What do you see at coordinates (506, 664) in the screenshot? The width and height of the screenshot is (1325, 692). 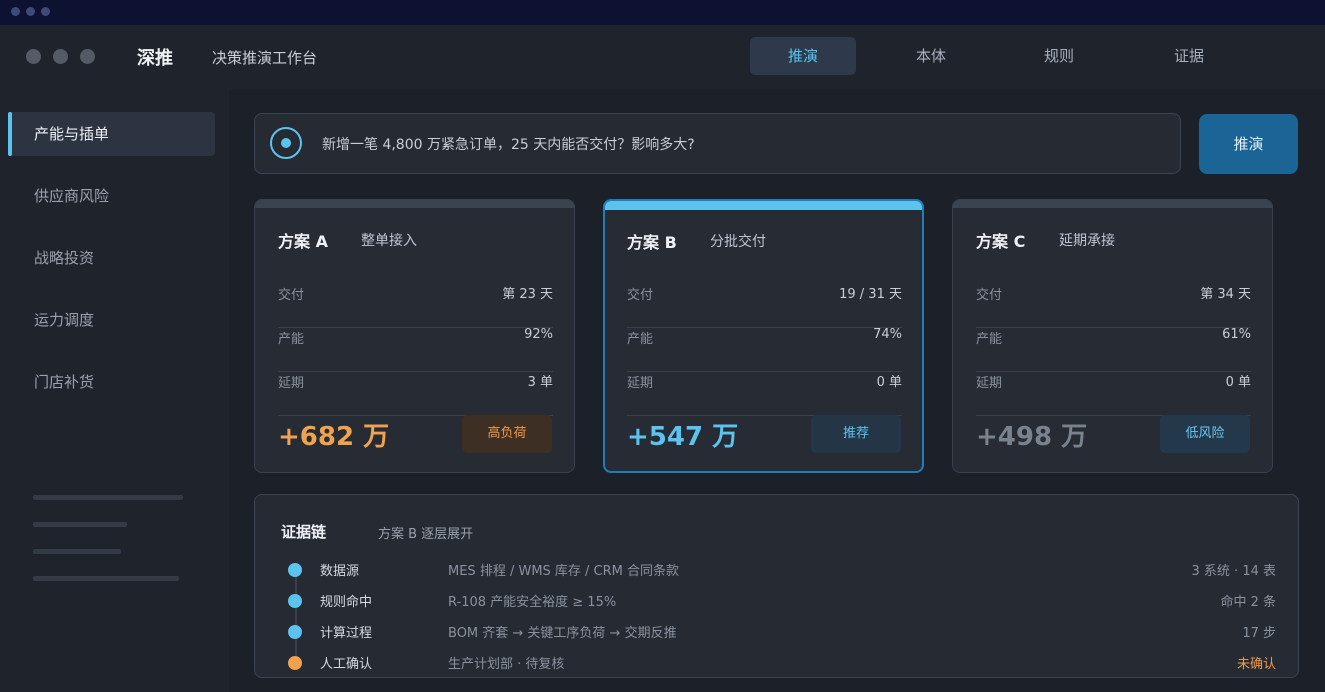 I see `step-desc: 生产计划部 · 待复核` at bounding box center [506, 664].